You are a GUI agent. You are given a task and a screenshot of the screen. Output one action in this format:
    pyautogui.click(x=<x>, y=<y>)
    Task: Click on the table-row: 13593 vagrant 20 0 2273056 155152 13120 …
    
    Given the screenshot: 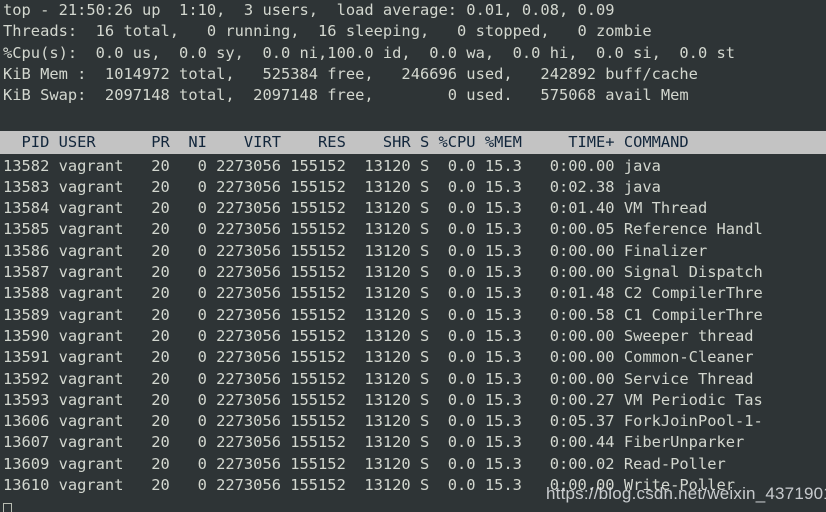 What is the action you would take?
    pyautogui.click(x=413, y=400)
    